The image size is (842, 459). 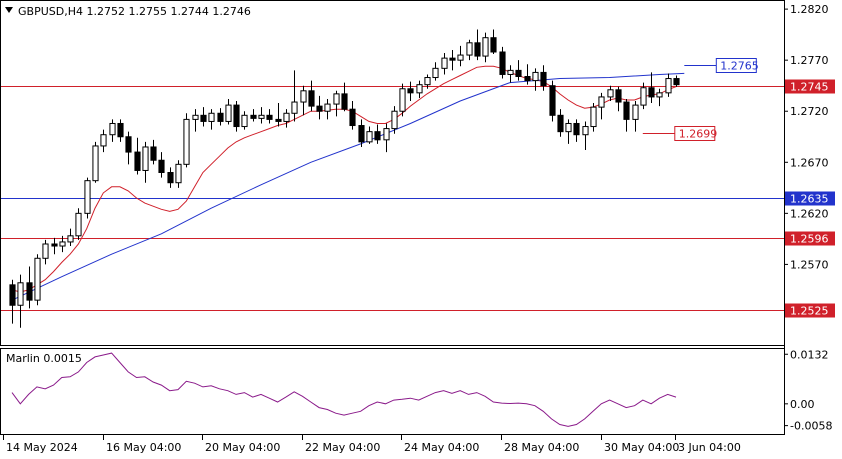 What do you see at coordinates (441, 447) in the screenshot?
I see `time-tick-label: 24 May 04:00` at bounding box center [441, 447].